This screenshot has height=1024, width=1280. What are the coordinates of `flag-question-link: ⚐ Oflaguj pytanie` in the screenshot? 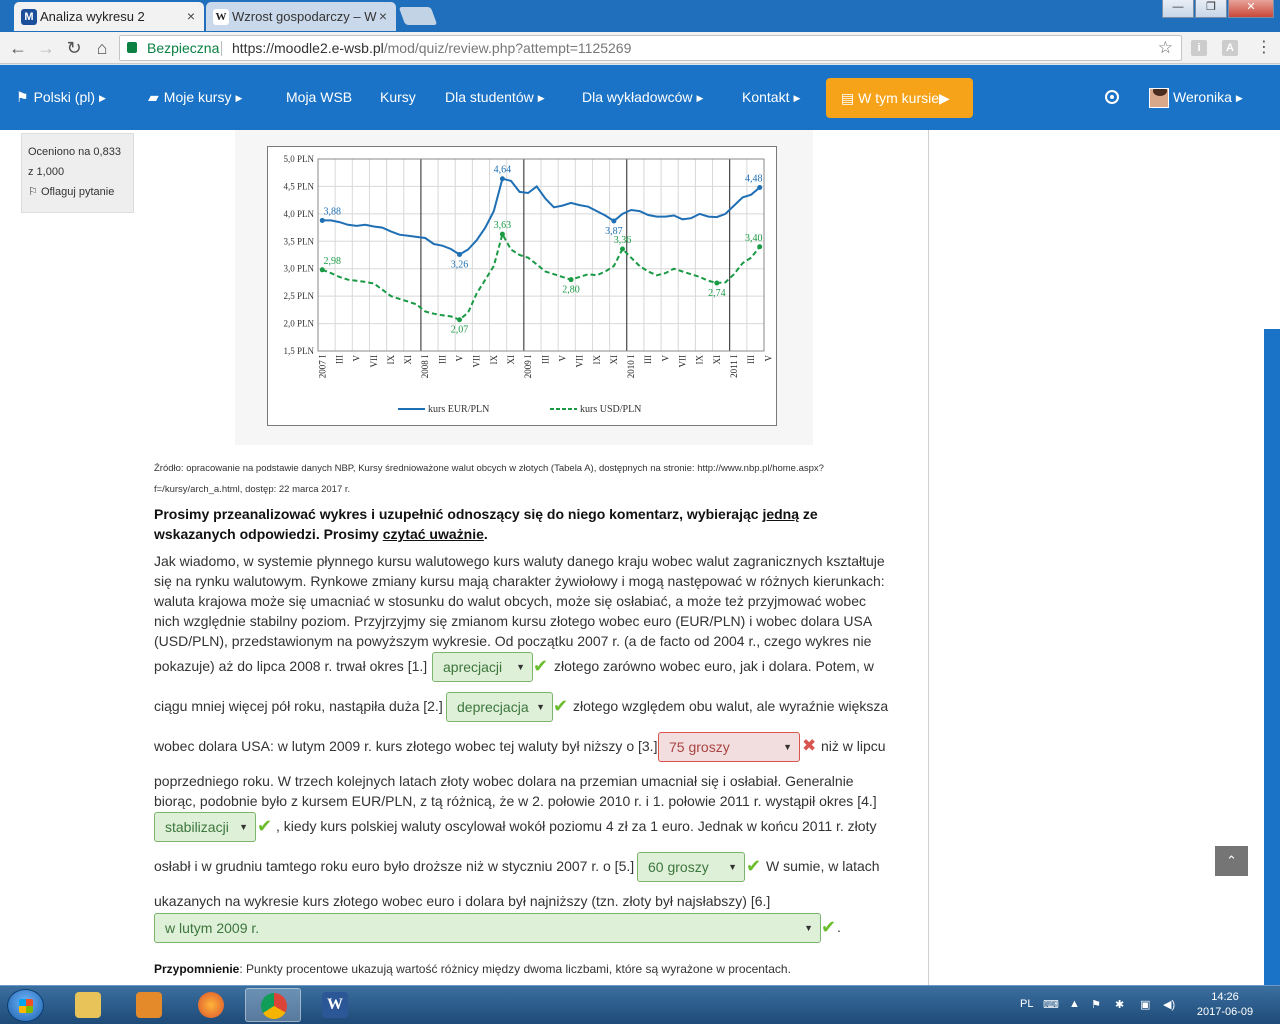 It's located at (77, 192).